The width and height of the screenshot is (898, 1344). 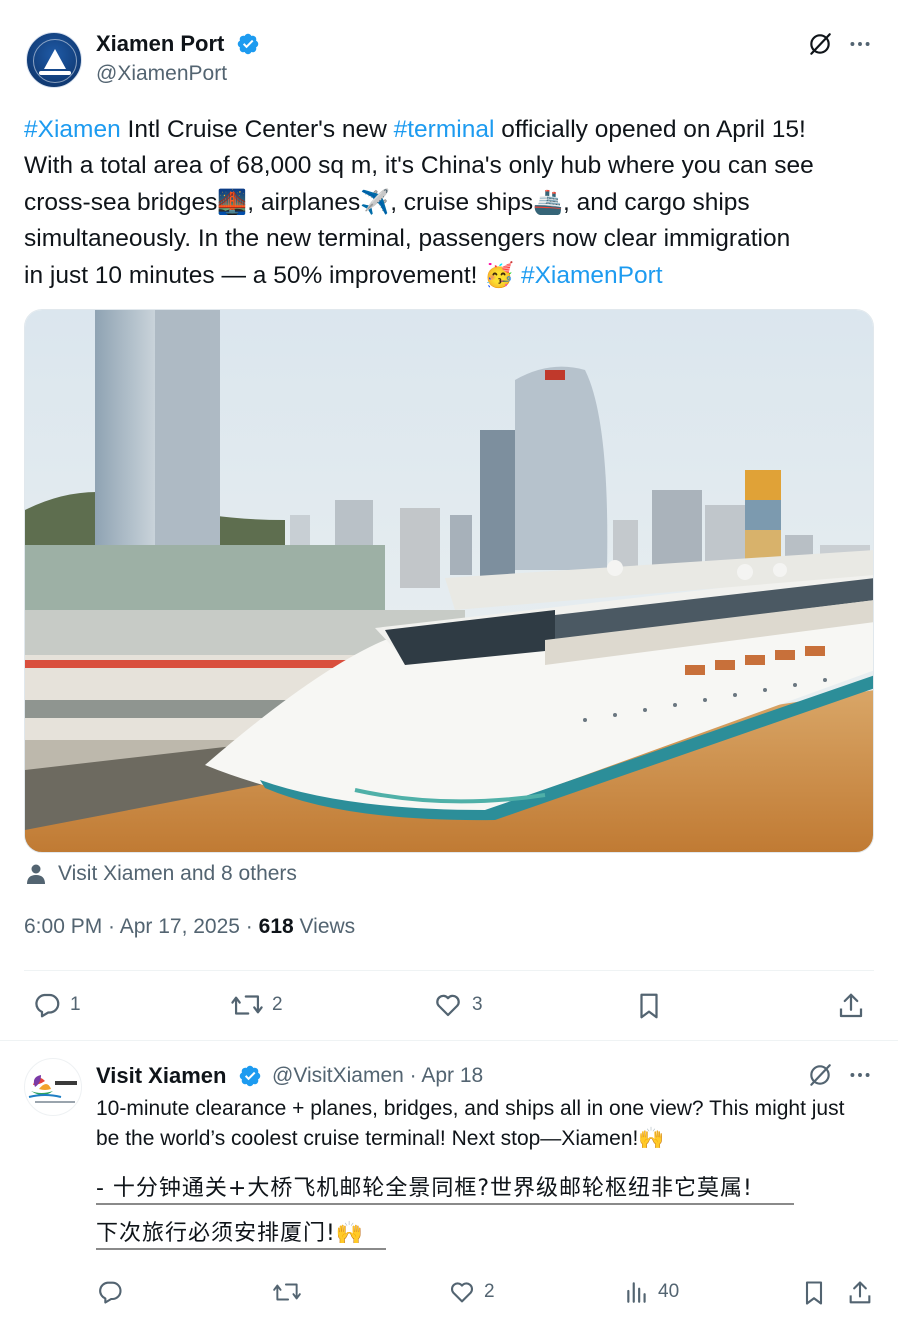 What do you see at coordinates (36, 874) in the screenshot?
I see `person-icon` at bounding box center [36, 874].